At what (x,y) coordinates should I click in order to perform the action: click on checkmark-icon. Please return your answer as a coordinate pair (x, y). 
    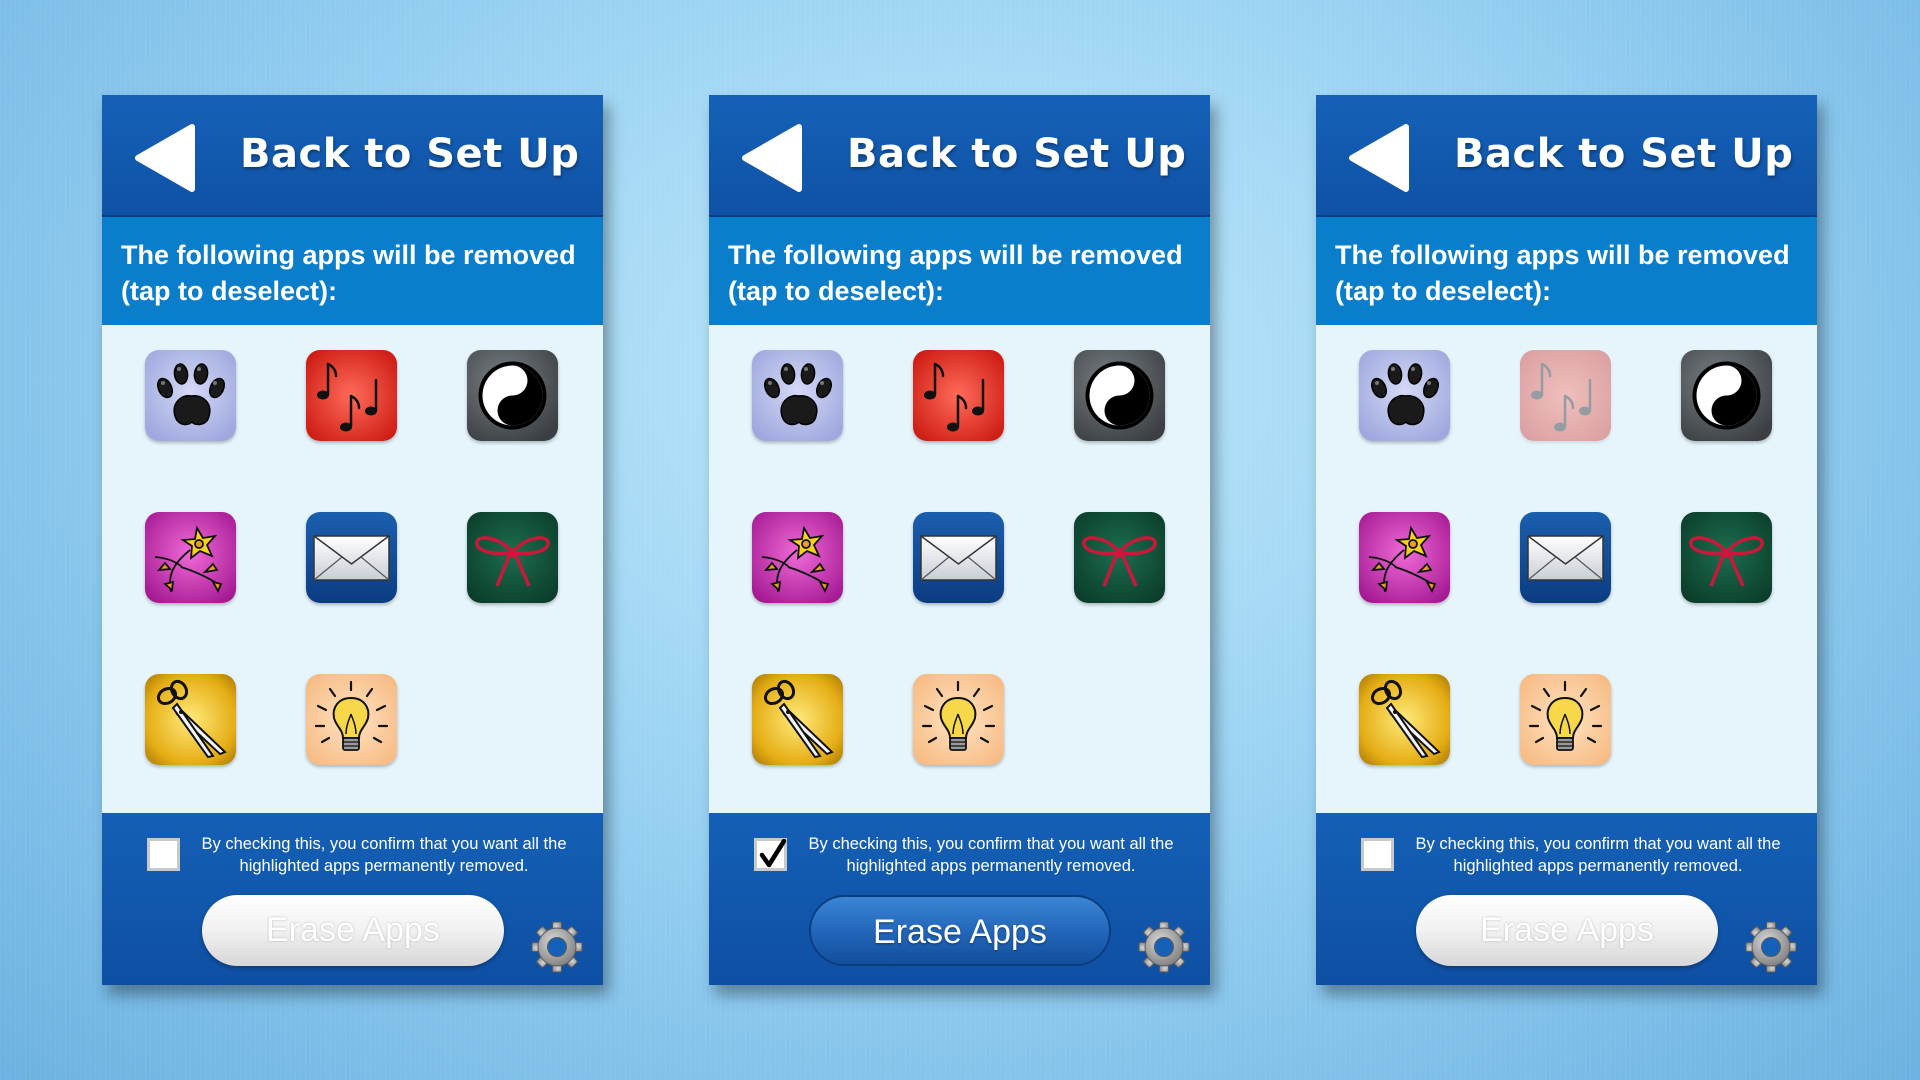
    Looking at the image, I should click on (773, 853).